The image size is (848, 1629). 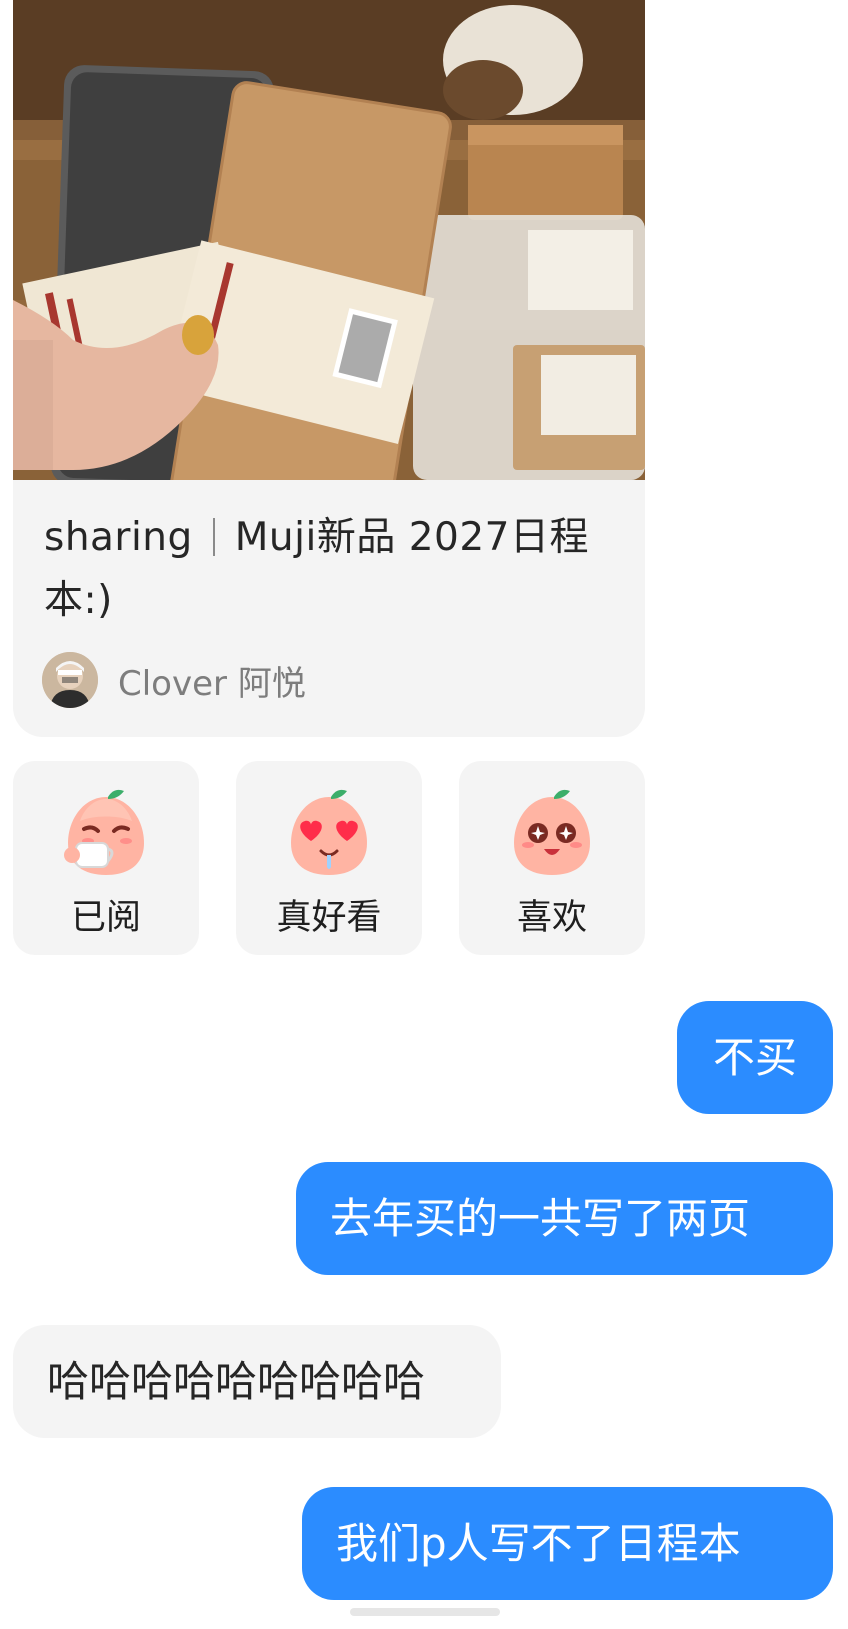 What do you see at coordinates (105, 918) in the screenshot?
I see `reaction-label: 已阅` at bounding box center [105, 918].